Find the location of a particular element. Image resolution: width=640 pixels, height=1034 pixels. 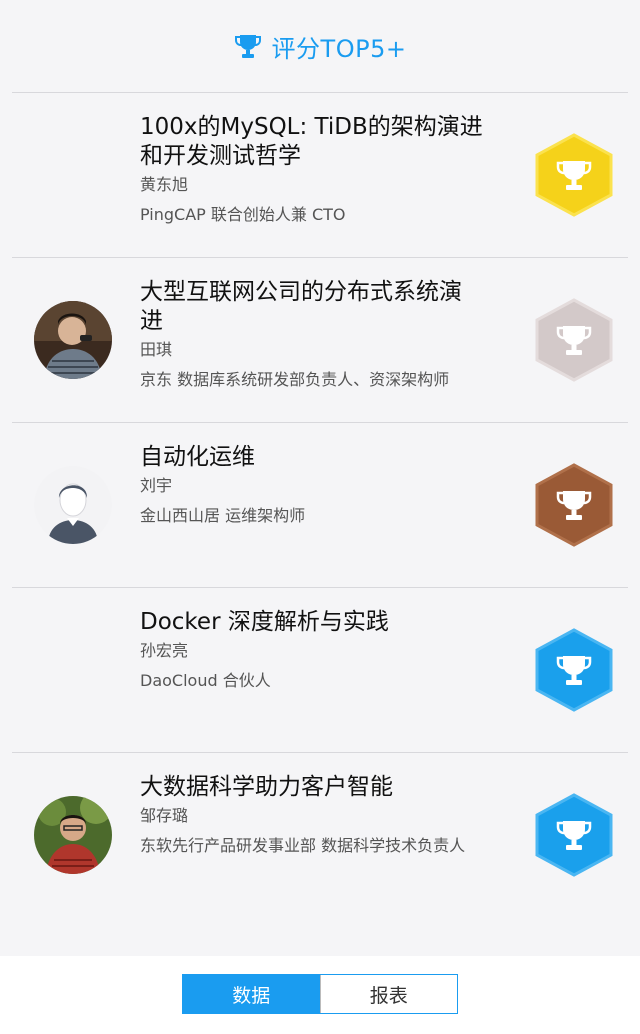

speaker-name: 田琪 is located at coordinates (156, 349).